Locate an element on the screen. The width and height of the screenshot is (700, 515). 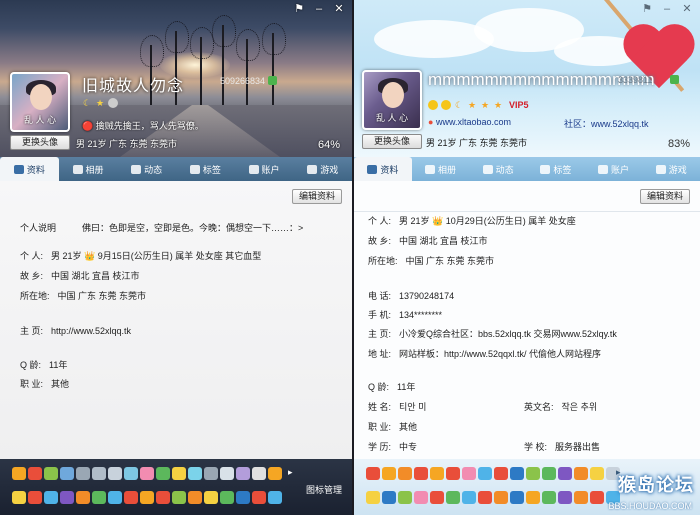
feed-icon is located at coordinates (487, 169).